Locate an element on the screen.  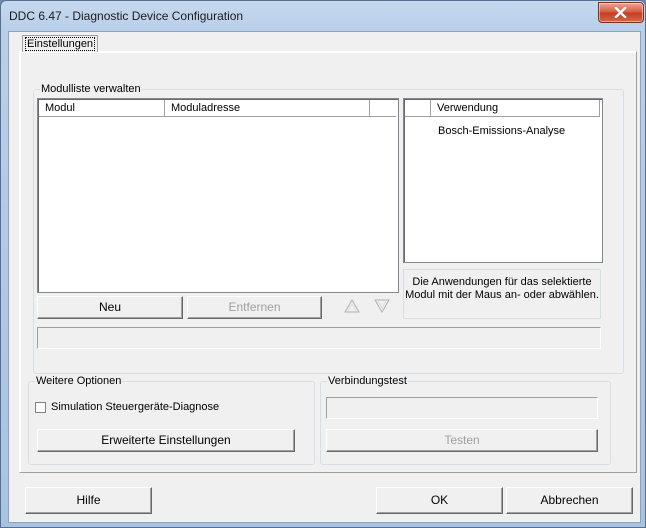
simulation-checkbox is located at coordinates (40, 407).